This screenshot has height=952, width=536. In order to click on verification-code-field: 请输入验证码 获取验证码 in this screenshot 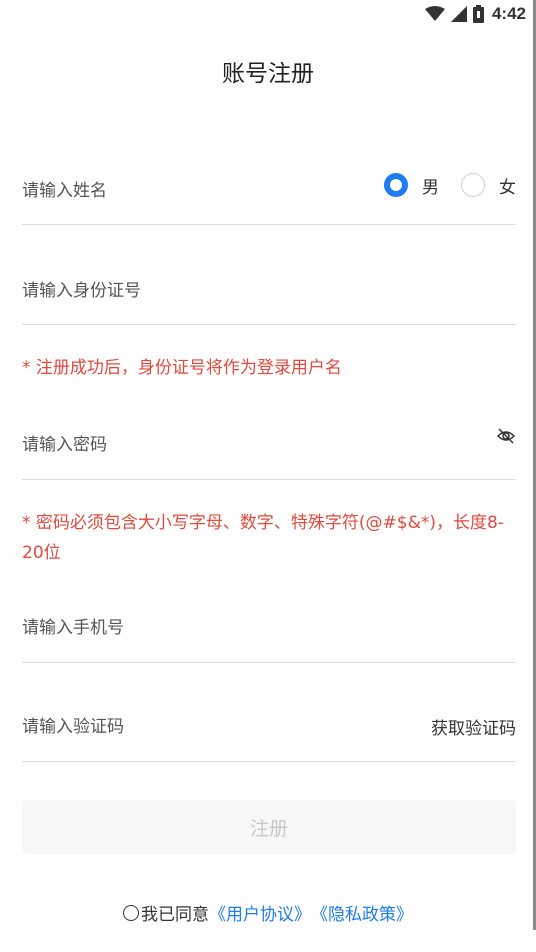, I will do `click(269, 734)`.